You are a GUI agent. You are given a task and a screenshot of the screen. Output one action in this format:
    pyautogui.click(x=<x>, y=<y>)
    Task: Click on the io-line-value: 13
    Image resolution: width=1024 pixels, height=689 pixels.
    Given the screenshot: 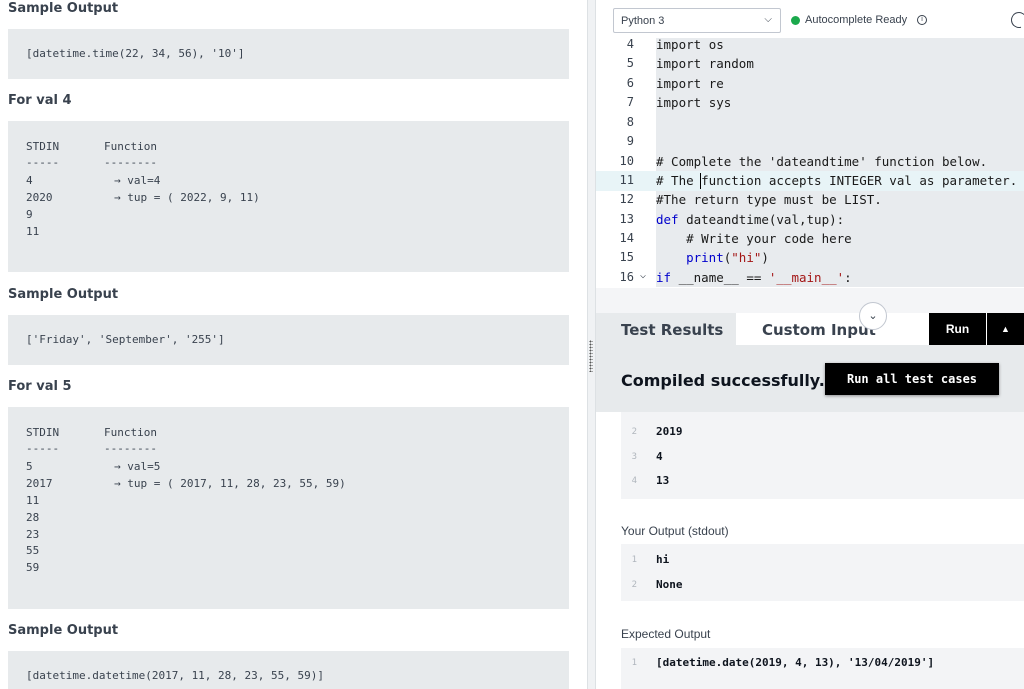 What is the action you would take?
    pyautogui.click(x=663, y=480)
    